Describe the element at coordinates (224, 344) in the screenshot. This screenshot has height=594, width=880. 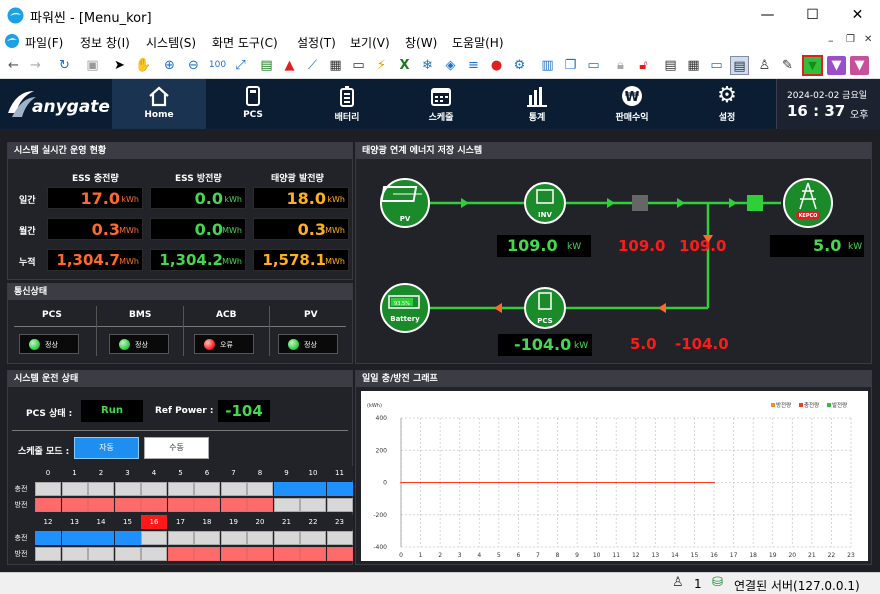
I see `comm-acb-status: 오류` at that location.